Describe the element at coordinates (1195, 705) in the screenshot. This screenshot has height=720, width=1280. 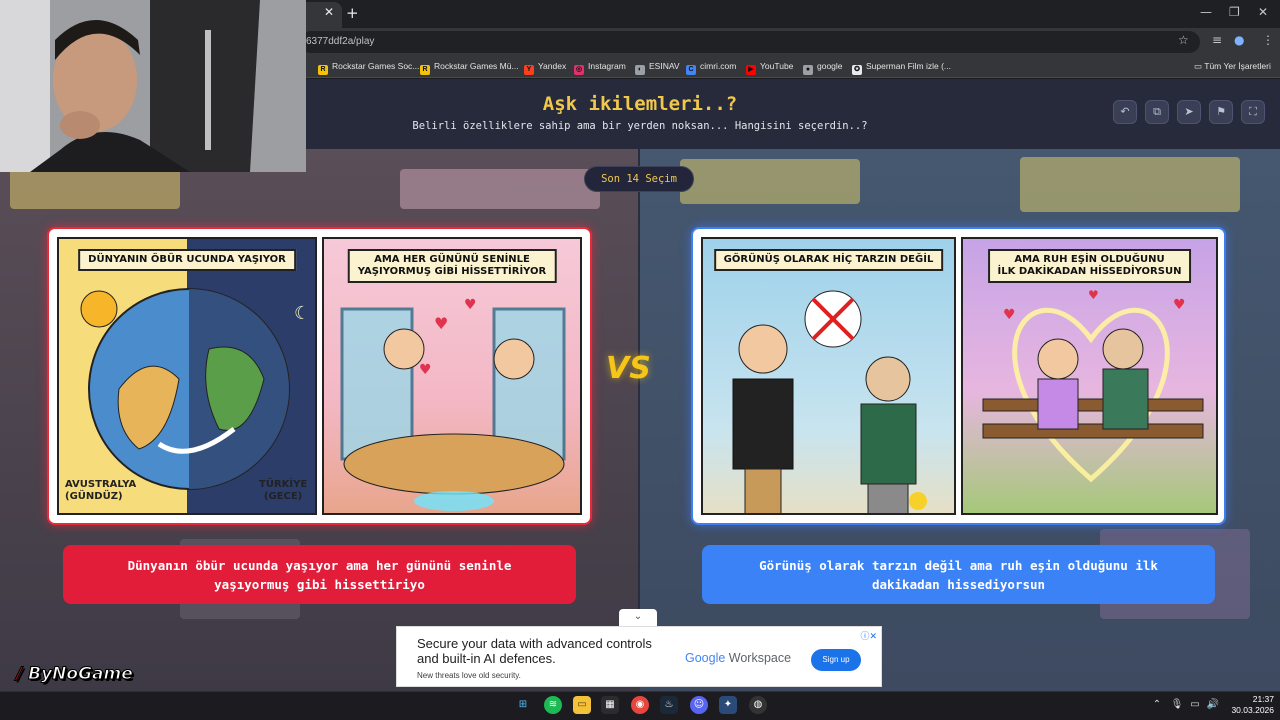
I see `network-icon: ▭` at that location.